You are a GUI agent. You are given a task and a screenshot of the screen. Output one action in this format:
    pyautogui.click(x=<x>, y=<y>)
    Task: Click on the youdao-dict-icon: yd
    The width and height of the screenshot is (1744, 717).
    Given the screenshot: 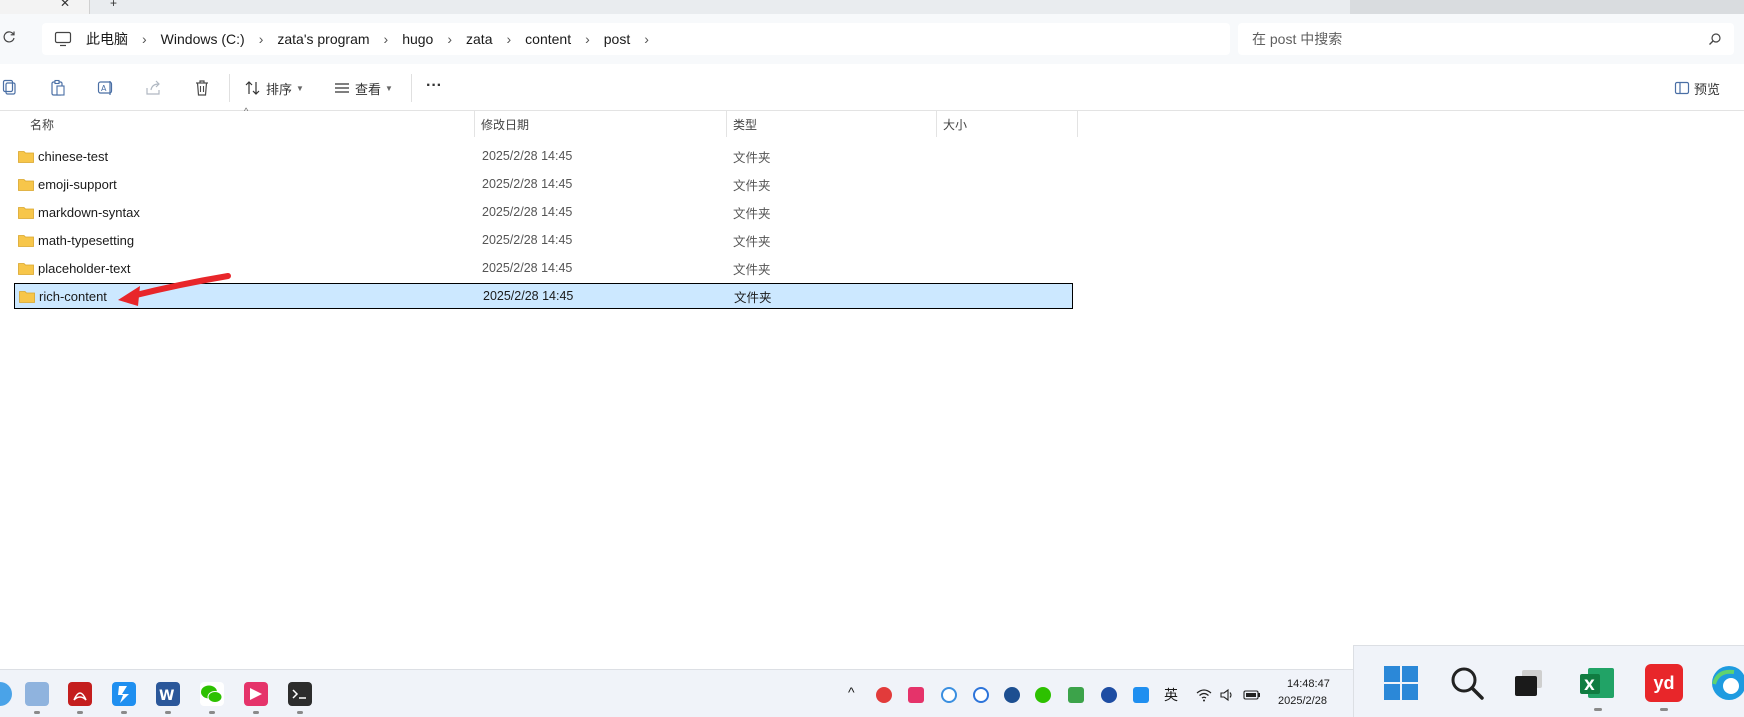 What is the action you would take?
    pyautogui.click(x=1664, y=683)
    